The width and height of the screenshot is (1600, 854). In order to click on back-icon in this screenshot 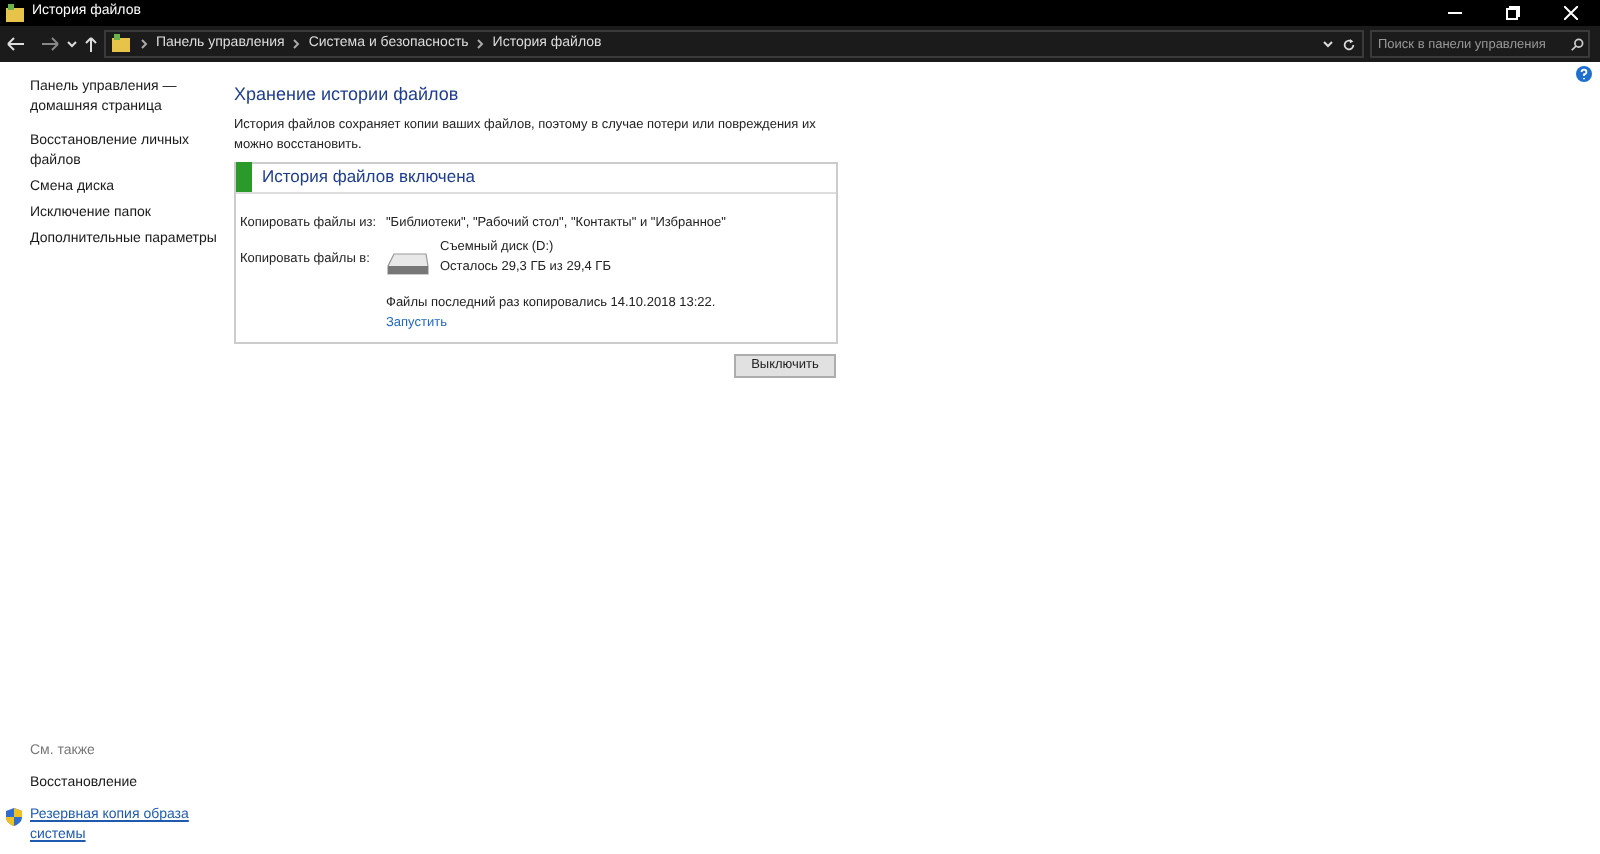, I will do `click(16, 44)`.